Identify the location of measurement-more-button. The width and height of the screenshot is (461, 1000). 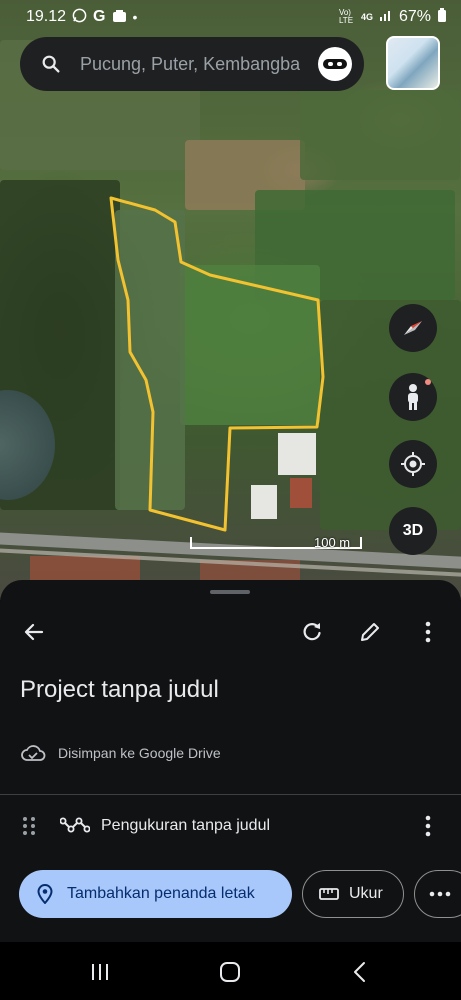
(428, 826).